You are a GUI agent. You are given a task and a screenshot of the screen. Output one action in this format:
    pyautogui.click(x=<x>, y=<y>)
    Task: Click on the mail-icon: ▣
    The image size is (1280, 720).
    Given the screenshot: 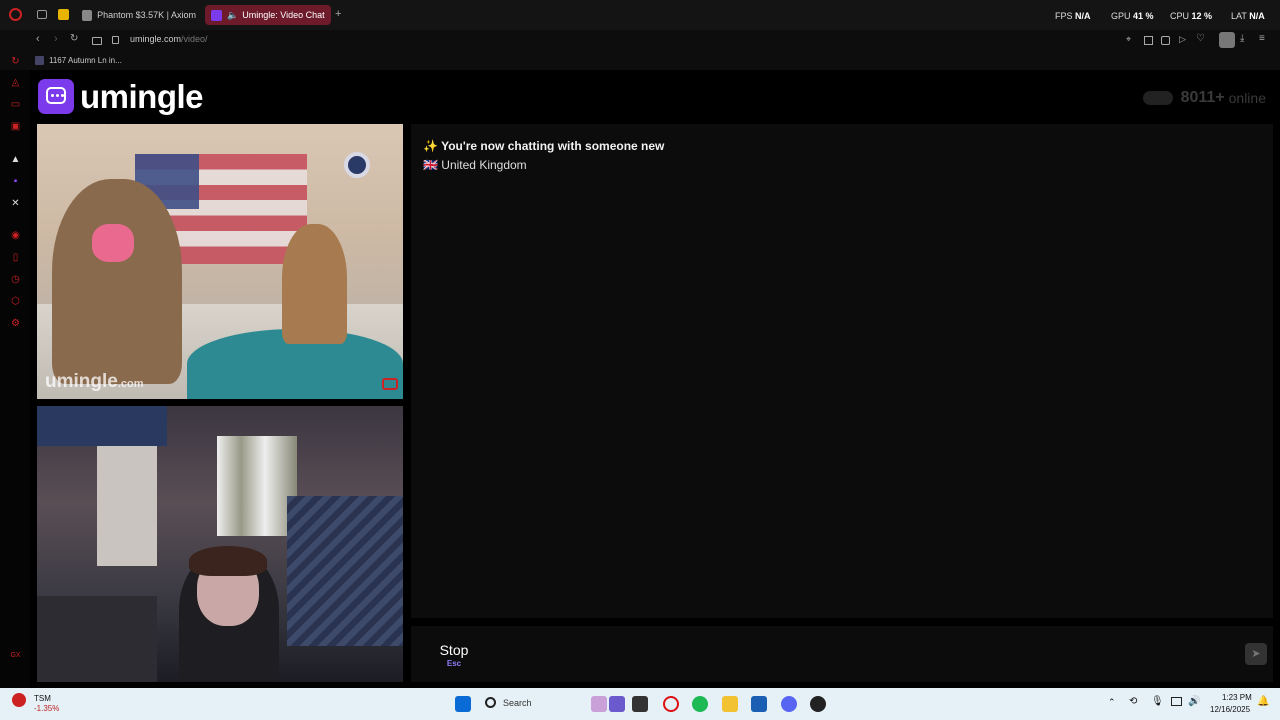 What is the action you would take?
    pyautogui.click(x=15, y=126)
    